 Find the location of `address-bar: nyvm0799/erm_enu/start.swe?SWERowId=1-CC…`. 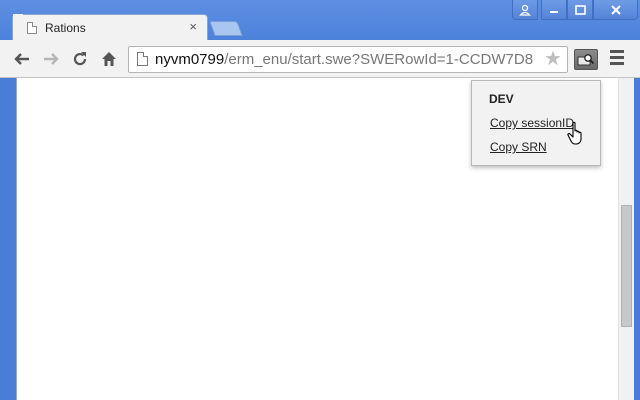

address-bar: nyvm0799/erm_enu/start.swe?SWERowId=1-CC… is located at coordinates (348, 59).